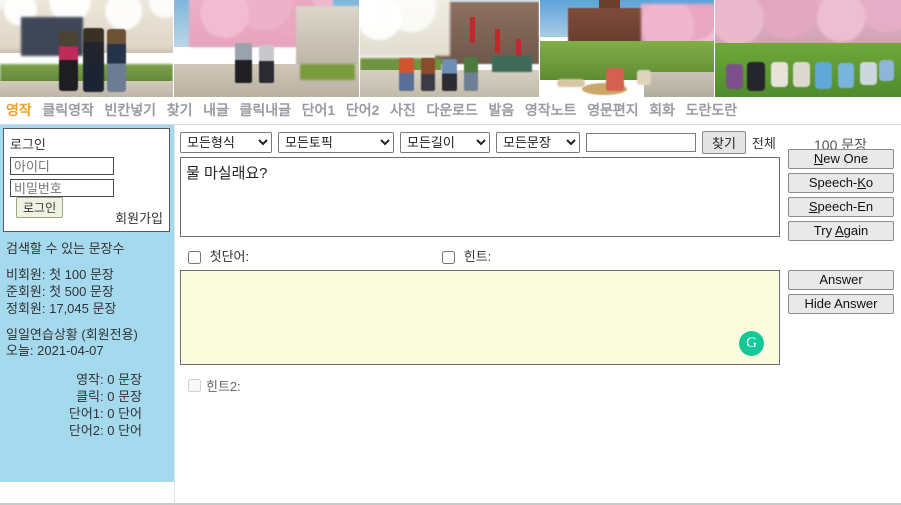  Describe the element at coordinates (194, 258) in the screenshot. I see `first-word-checkbox` at that location.